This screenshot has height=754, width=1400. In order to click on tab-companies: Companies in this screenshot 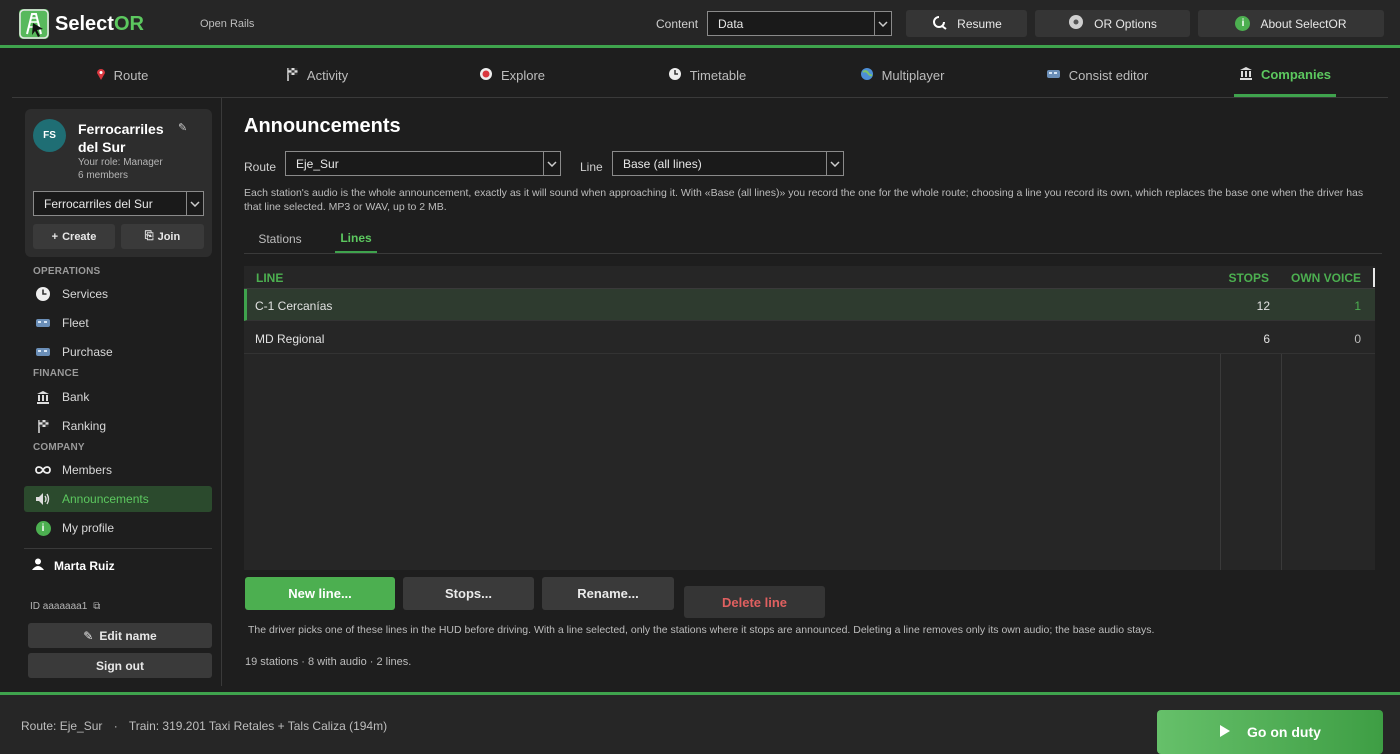, I will do `click(1285, 75)`.